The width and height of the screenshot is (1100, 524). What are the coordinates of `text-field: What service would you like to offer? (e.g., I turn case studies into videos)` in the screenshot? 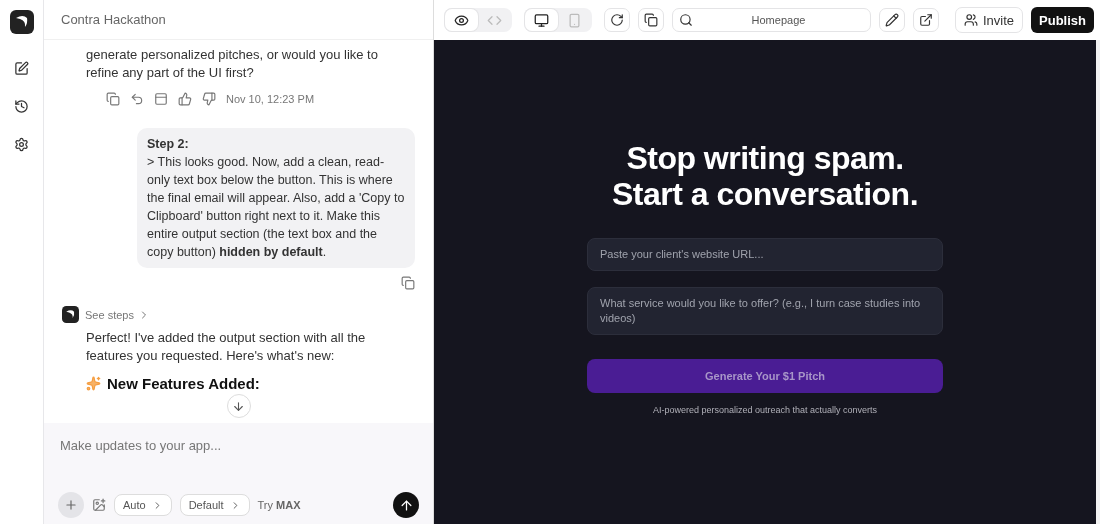 It's located at (765, 311).